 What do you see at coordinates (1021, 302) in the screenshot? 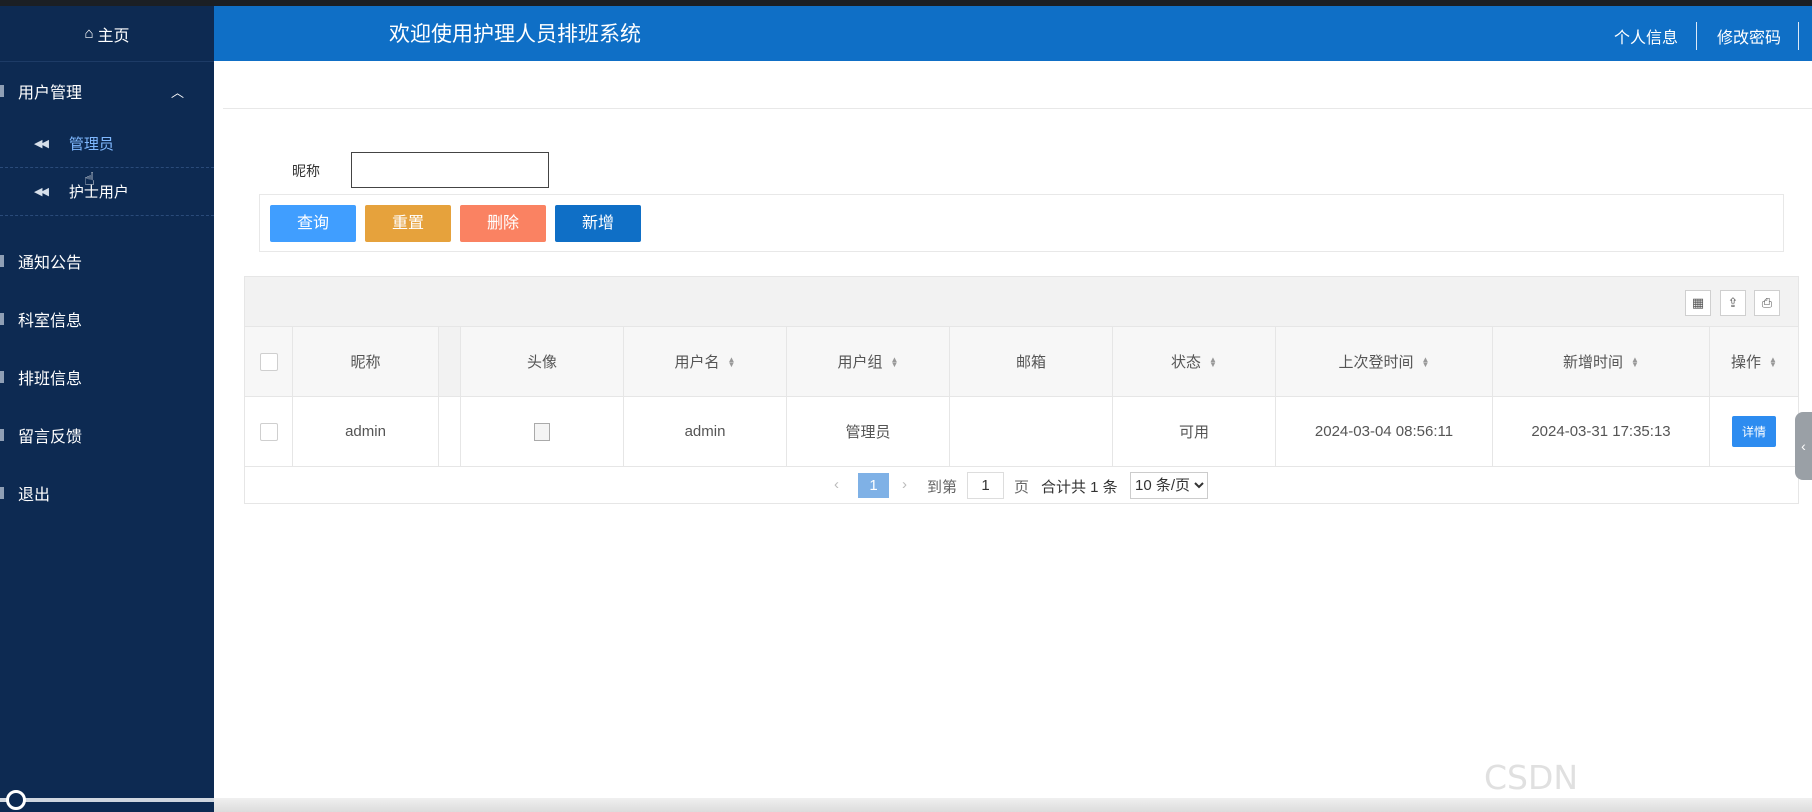
I see `table-toolbar: ▦ ⇪ ⎙` at bounding box center [1021, 302].